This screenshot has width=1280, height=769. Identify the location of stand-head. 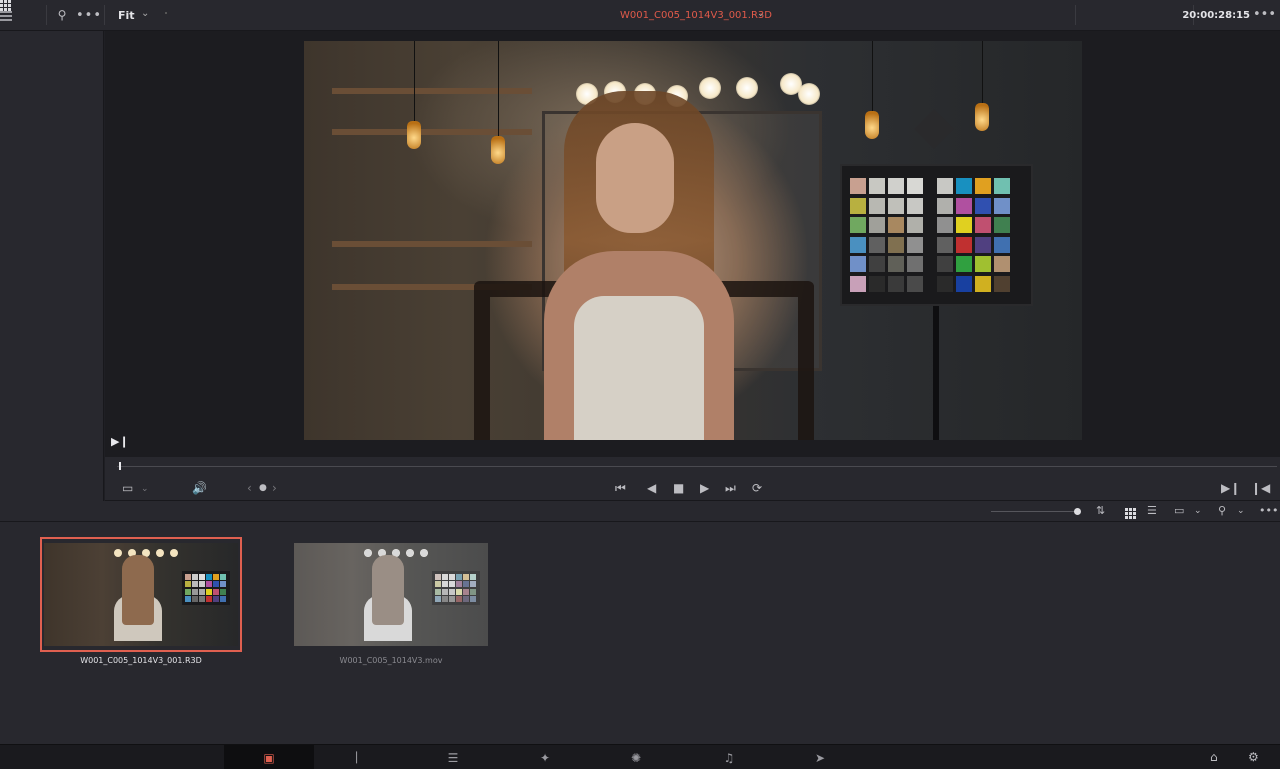
(934, 129).